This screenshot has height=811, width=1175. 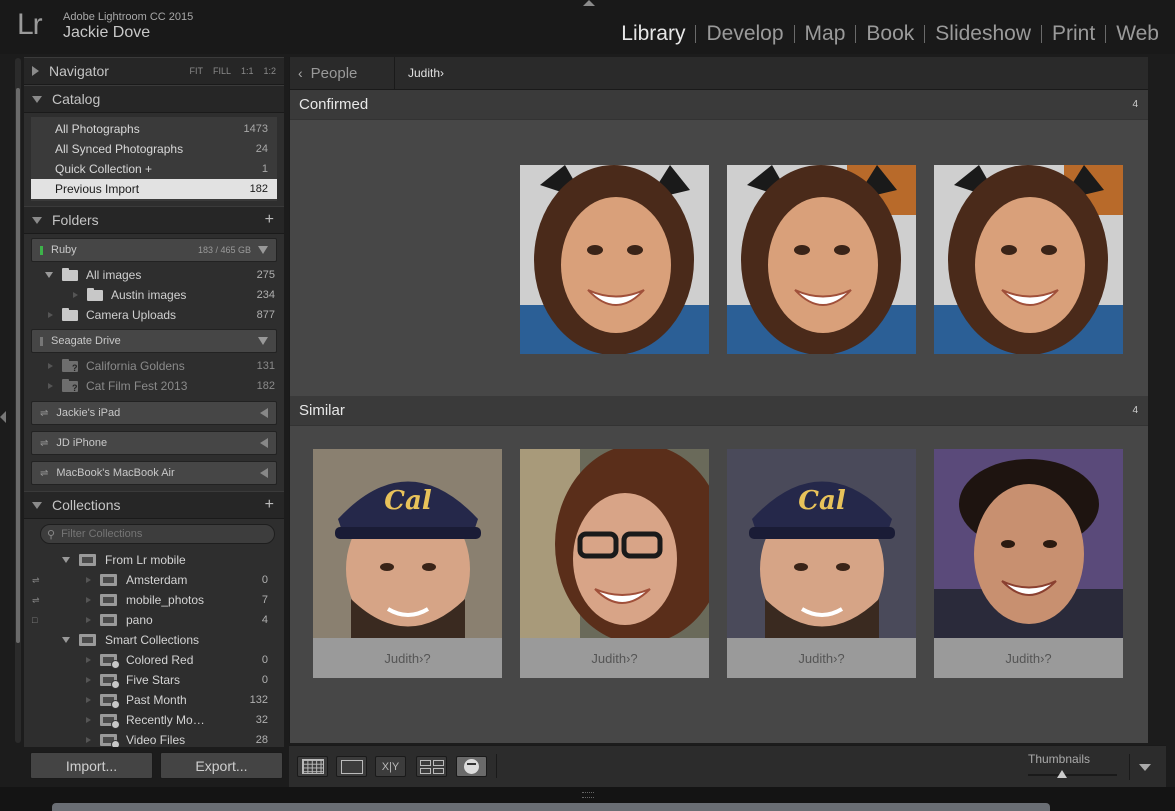 What do you see at coordinates (154, 189) in the screenshot?
I see `catalog-item-previous-import: Previous Import 182` at bounding box center [154, 189].